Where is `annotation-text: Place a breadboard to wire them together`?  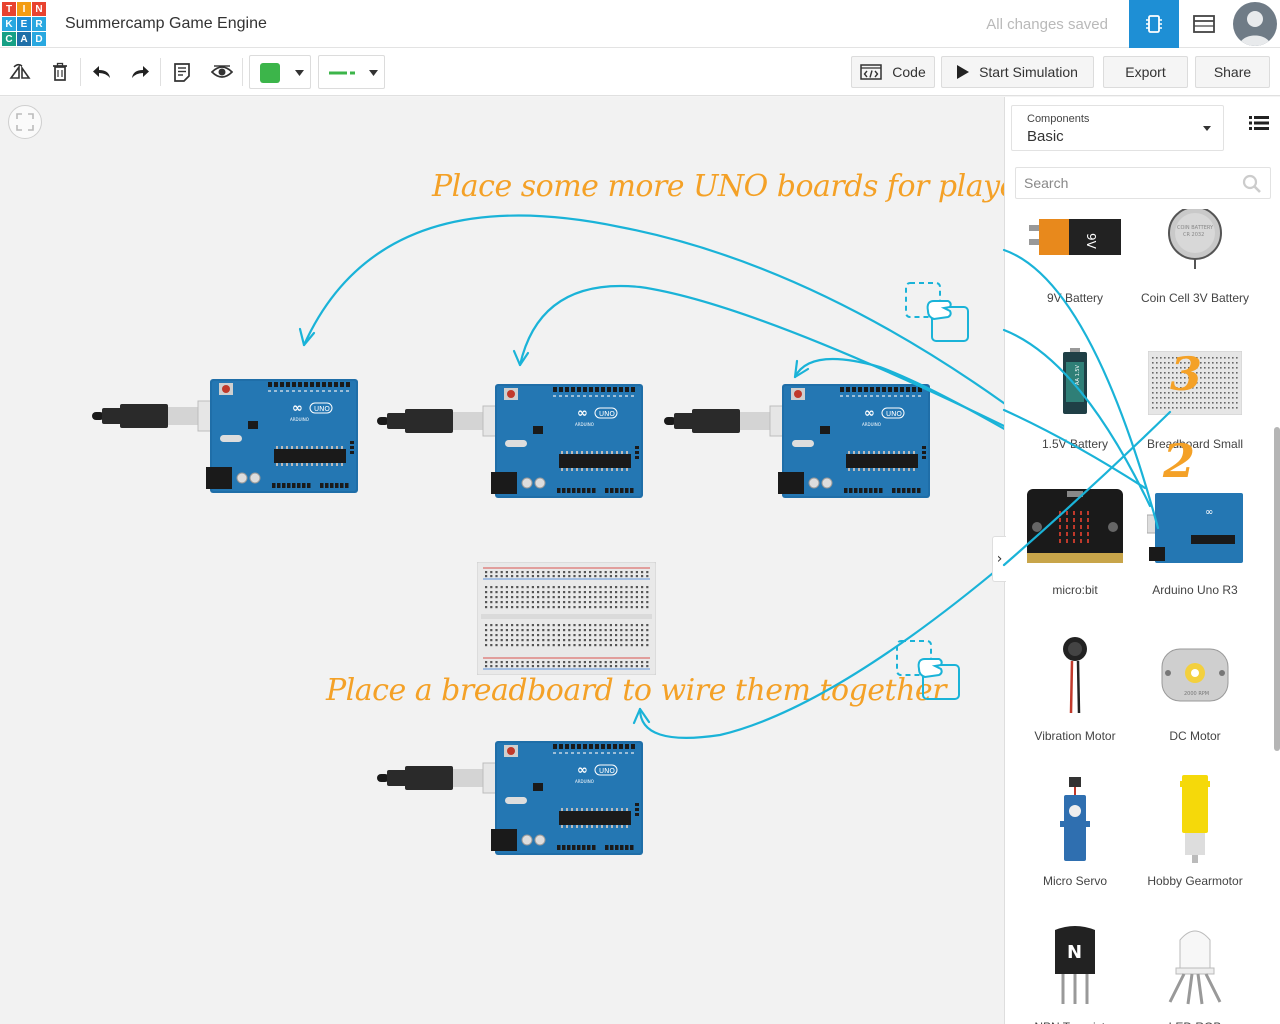
annotation-text: Place a breadboard to wire them together is located at coordinates (636, 690).